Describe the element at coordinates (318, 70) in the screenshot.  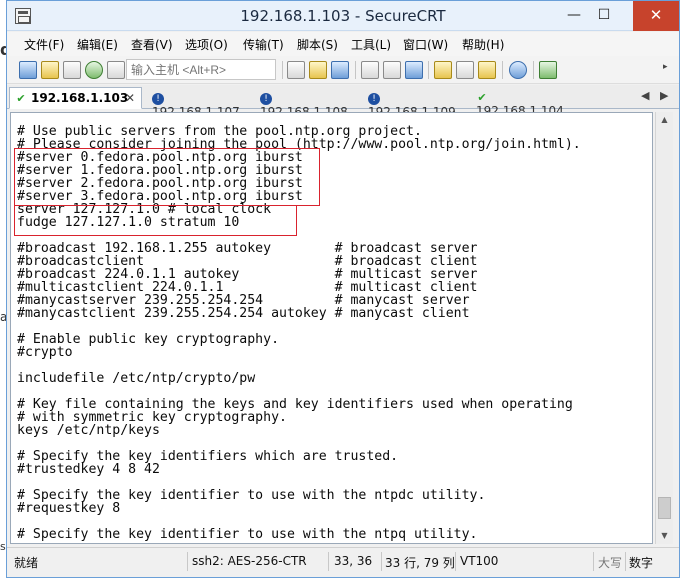
I see `paste-icon` at that location.